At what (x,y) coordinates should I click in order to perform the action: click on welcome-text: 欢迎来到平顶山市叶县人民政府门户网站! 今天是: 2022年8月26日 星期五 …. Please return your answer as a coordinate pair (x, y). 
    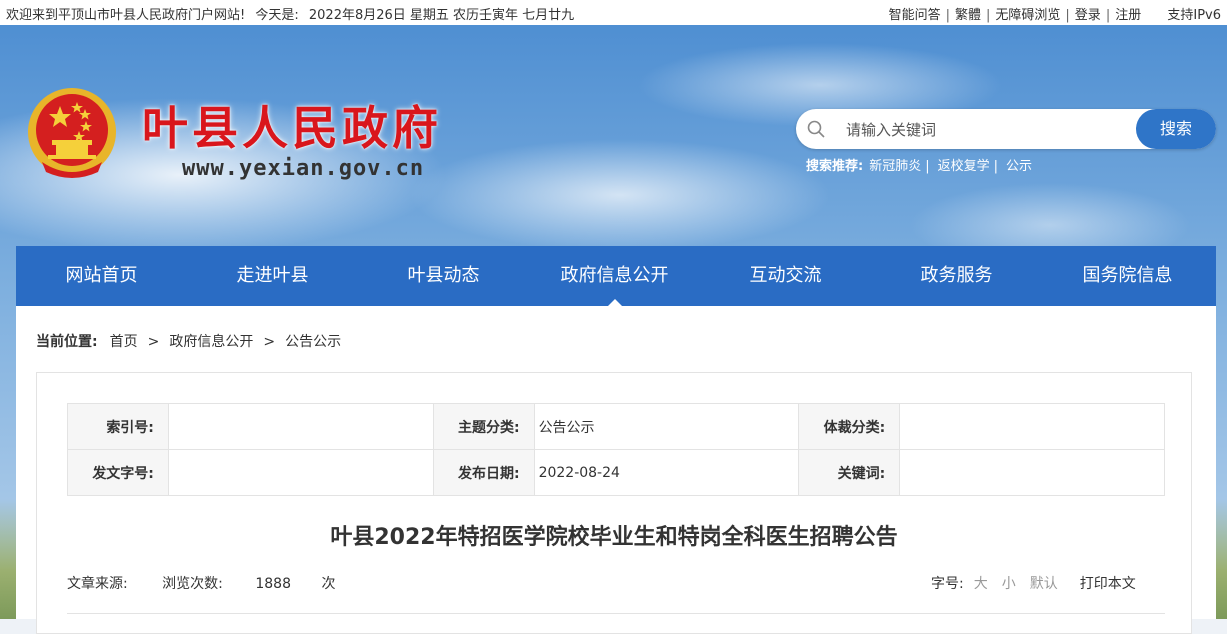
    Looking at the image, I should click on (293, 13).